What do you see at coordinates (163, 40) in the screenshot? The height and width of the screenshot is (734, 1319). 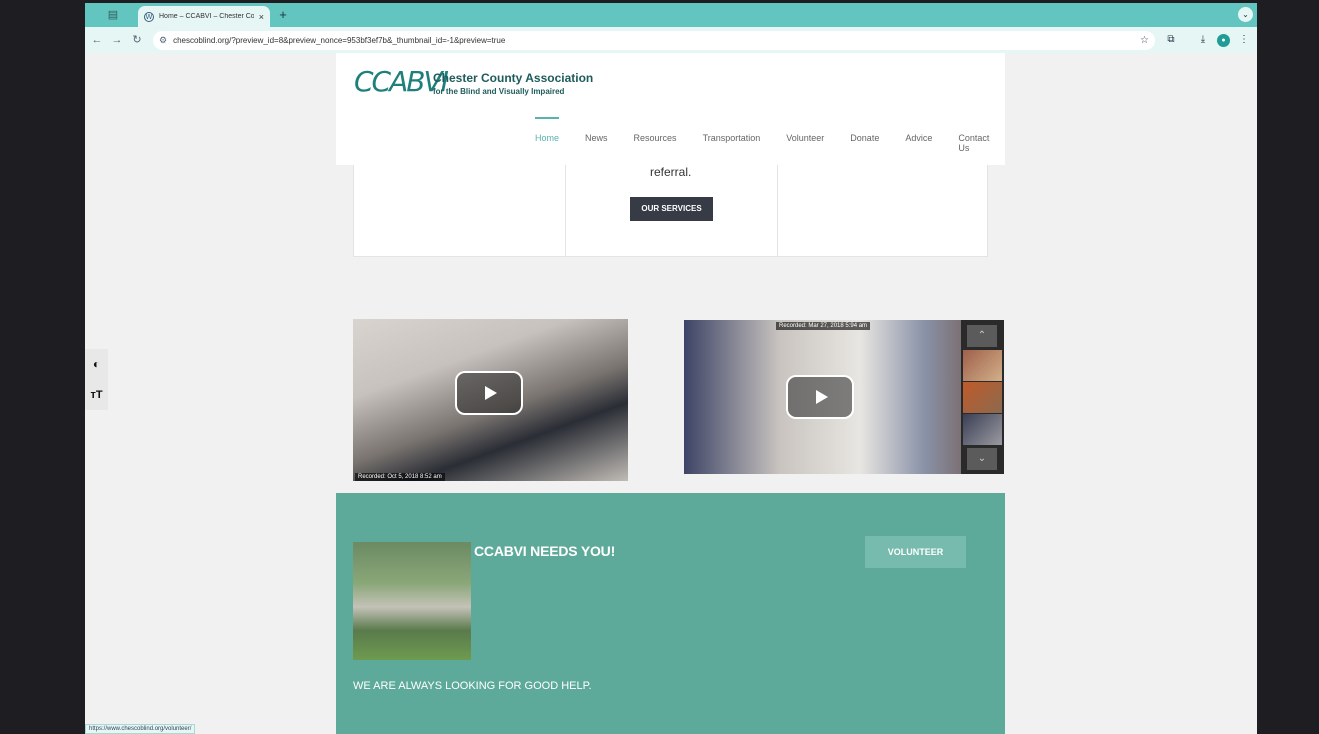 I see `site-settings-icon: ⚙` at bounding box center [163, 40].